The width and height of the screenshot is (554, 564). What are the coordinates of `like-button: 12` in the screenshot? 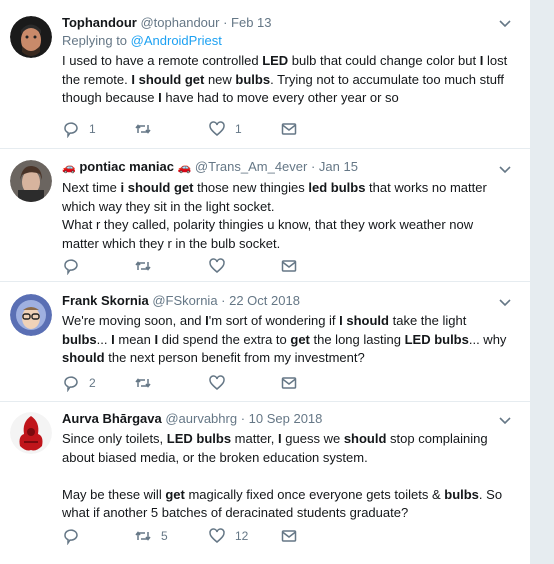 It's located at (228, 536).